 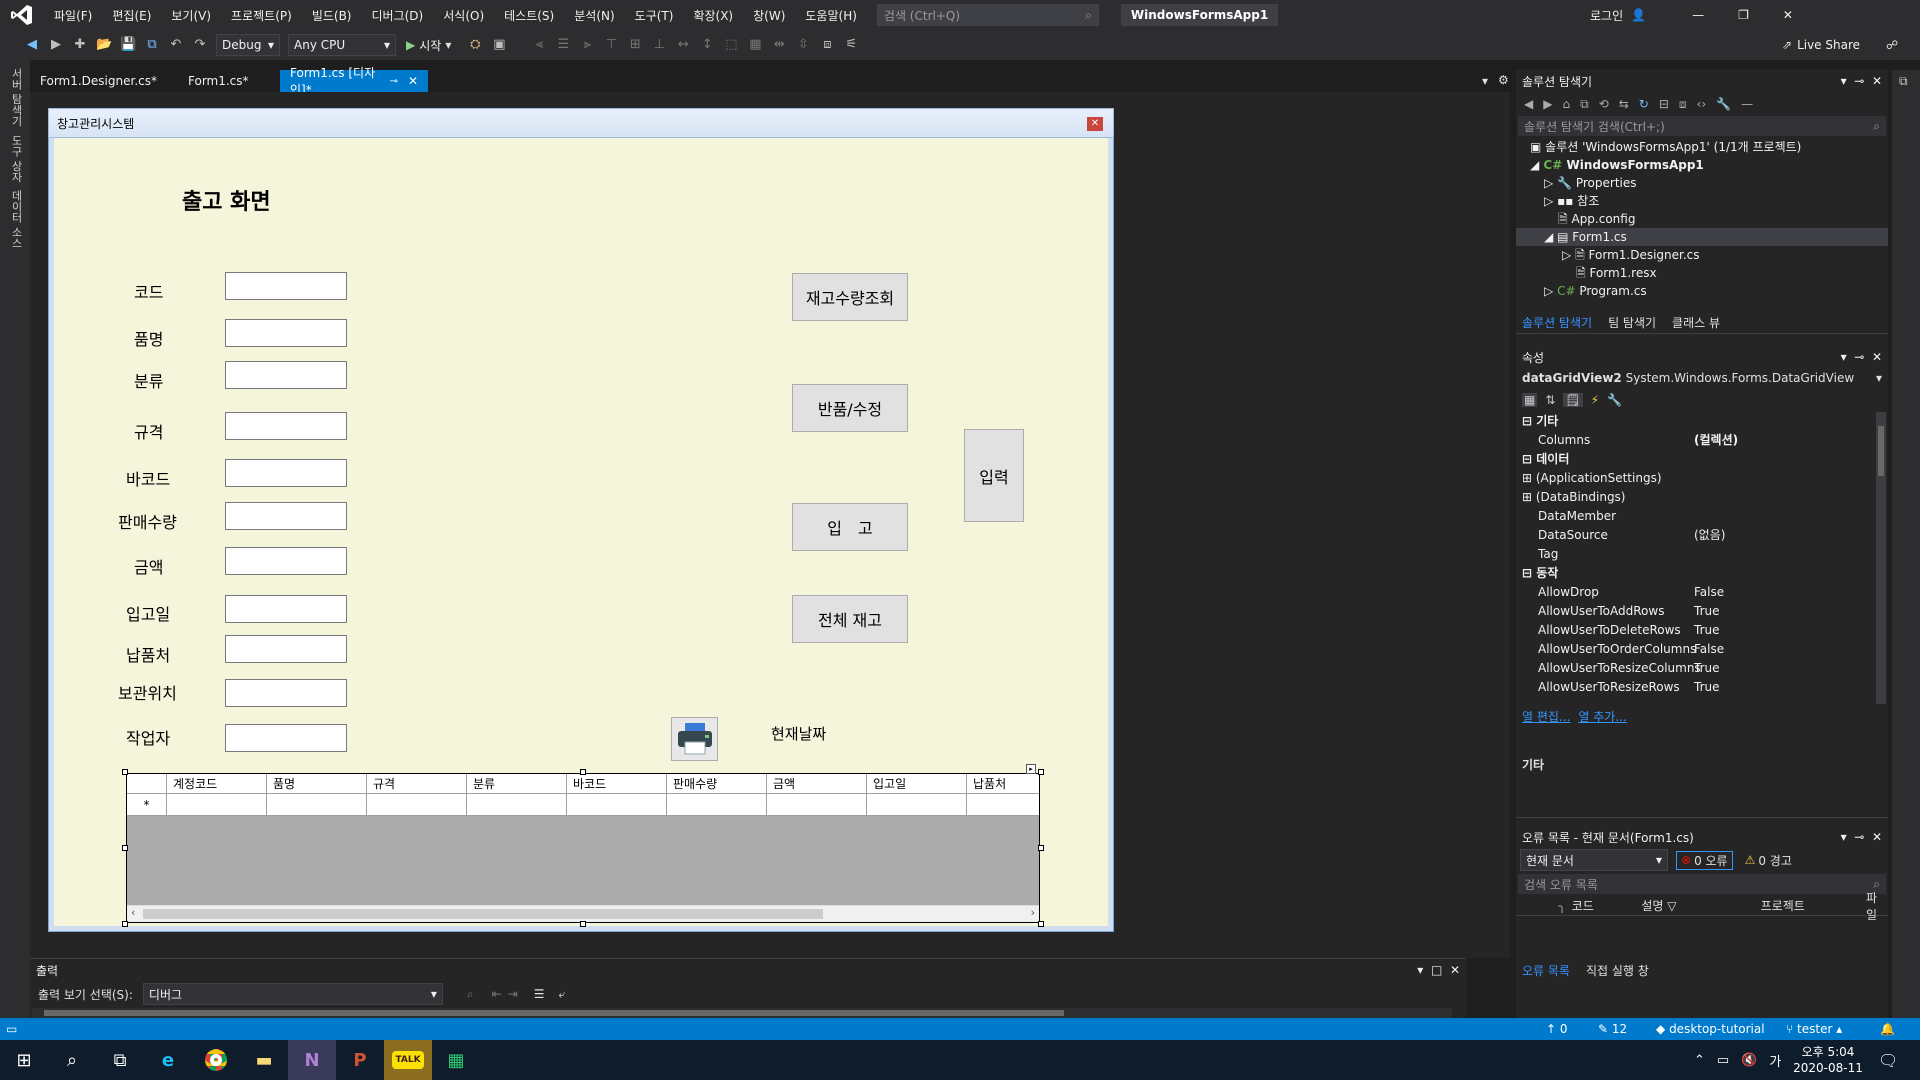 What do you see at coordinates (594, 15) in the screenshot?
I see `menu-analyze: 분석(N)` at bounding box center [594, 15].